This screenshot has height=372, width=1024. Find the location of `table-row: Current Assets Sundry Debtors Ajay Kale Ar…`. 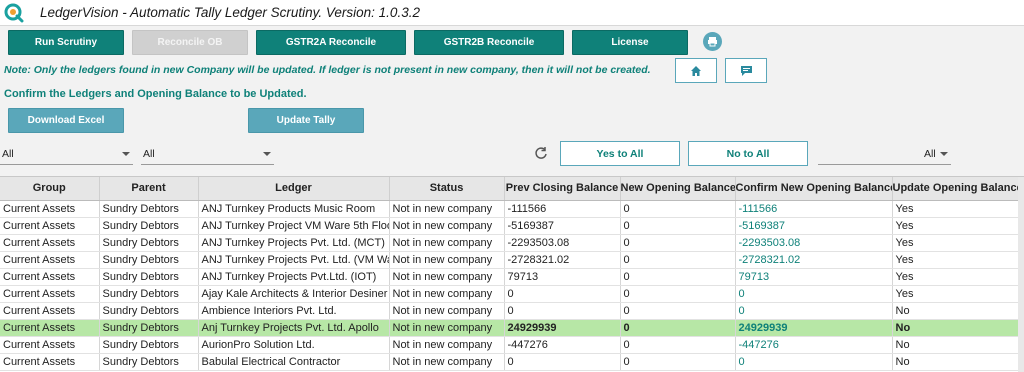

table-row: Current Assets Sundry Debtors Ajay Kale Ar… is located at coordinates (509, 294).